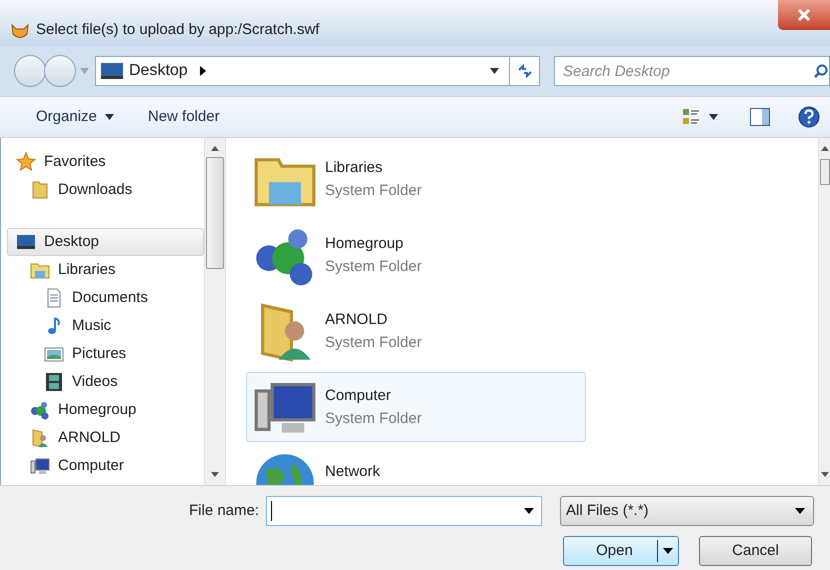 The image size is (830, 570). What do you see at coordinates (317, 71) in the screenshot?
I see `address-bar: Desktop` at bounding box center [317, 71].